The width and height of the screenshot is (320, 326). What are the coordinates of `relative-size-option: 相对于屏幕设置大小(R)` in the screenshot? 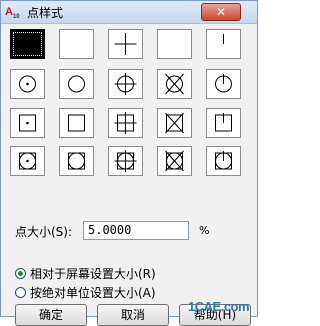 It's located at (85, 273).